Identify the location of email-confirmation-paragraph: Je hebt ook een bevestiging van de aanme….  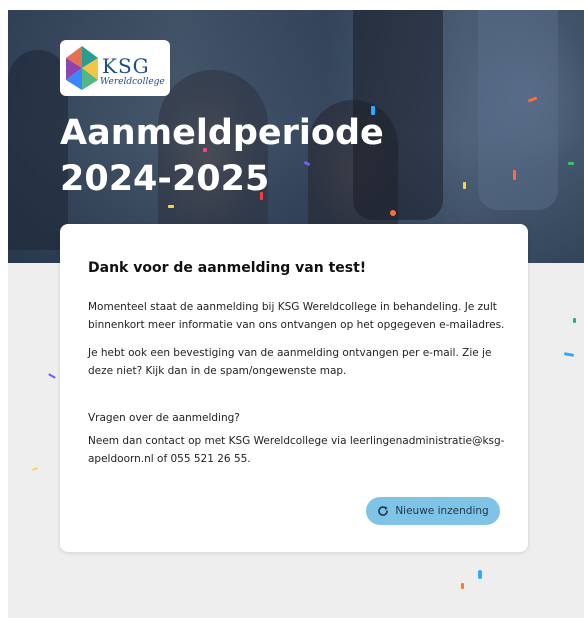
(290, 362).